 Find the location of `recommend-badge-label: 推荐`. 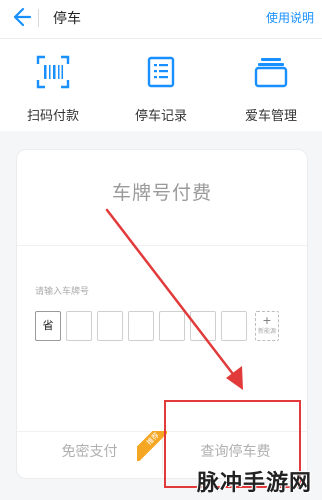

recommend-badge-label: 推荐 is located at coordinates (152, 446).